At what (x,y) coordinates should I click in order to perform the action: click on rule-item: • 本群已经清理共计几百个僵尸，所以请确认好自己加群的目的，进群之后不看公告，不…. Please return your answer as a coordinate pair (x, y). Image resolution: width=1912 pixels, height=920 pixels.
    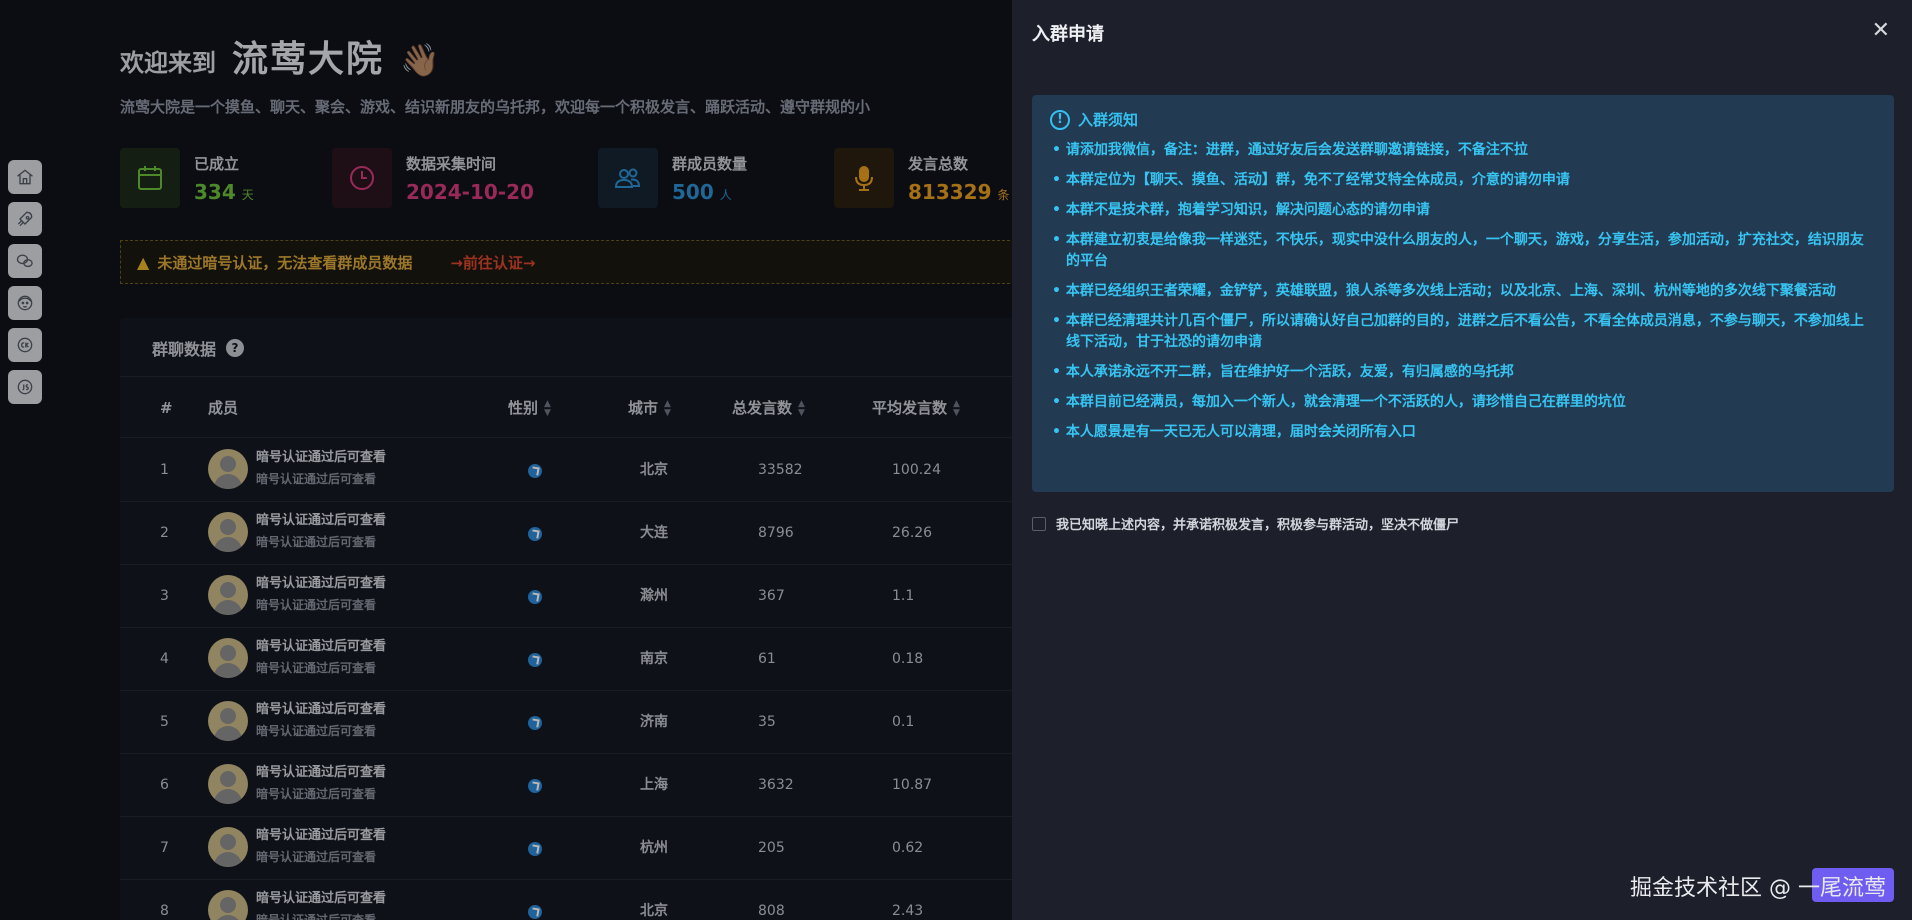
    Looking at the image, I should click on (1463, 332).